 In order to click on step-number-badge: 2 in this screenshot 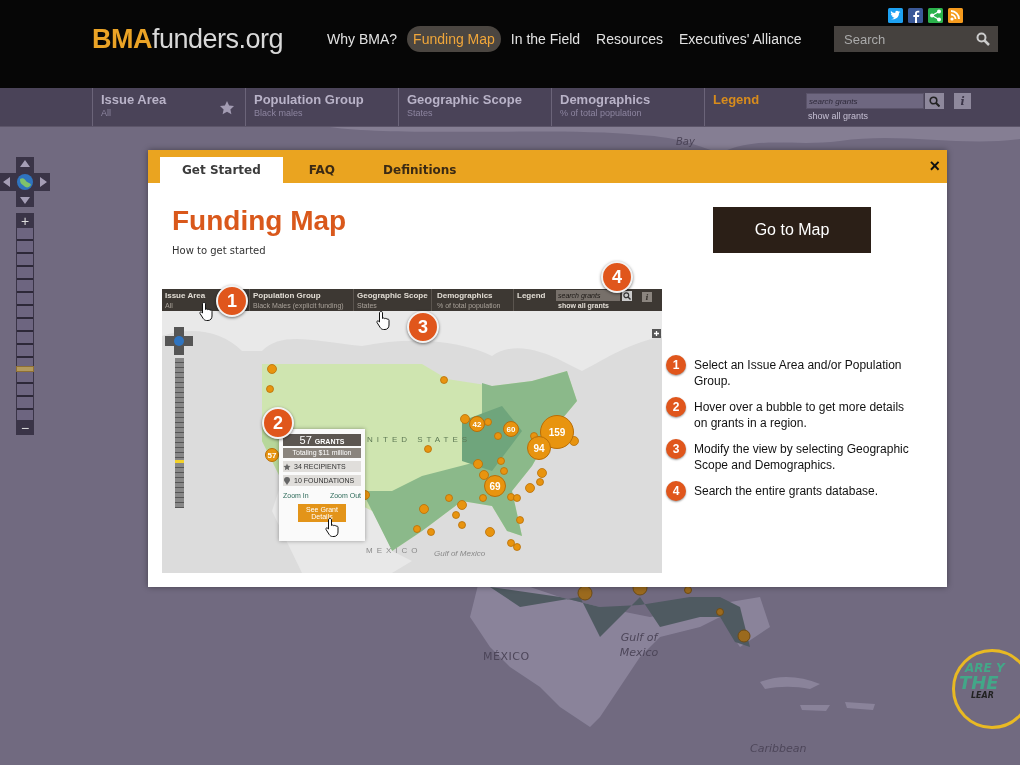, I will do `click(676, 407)`.